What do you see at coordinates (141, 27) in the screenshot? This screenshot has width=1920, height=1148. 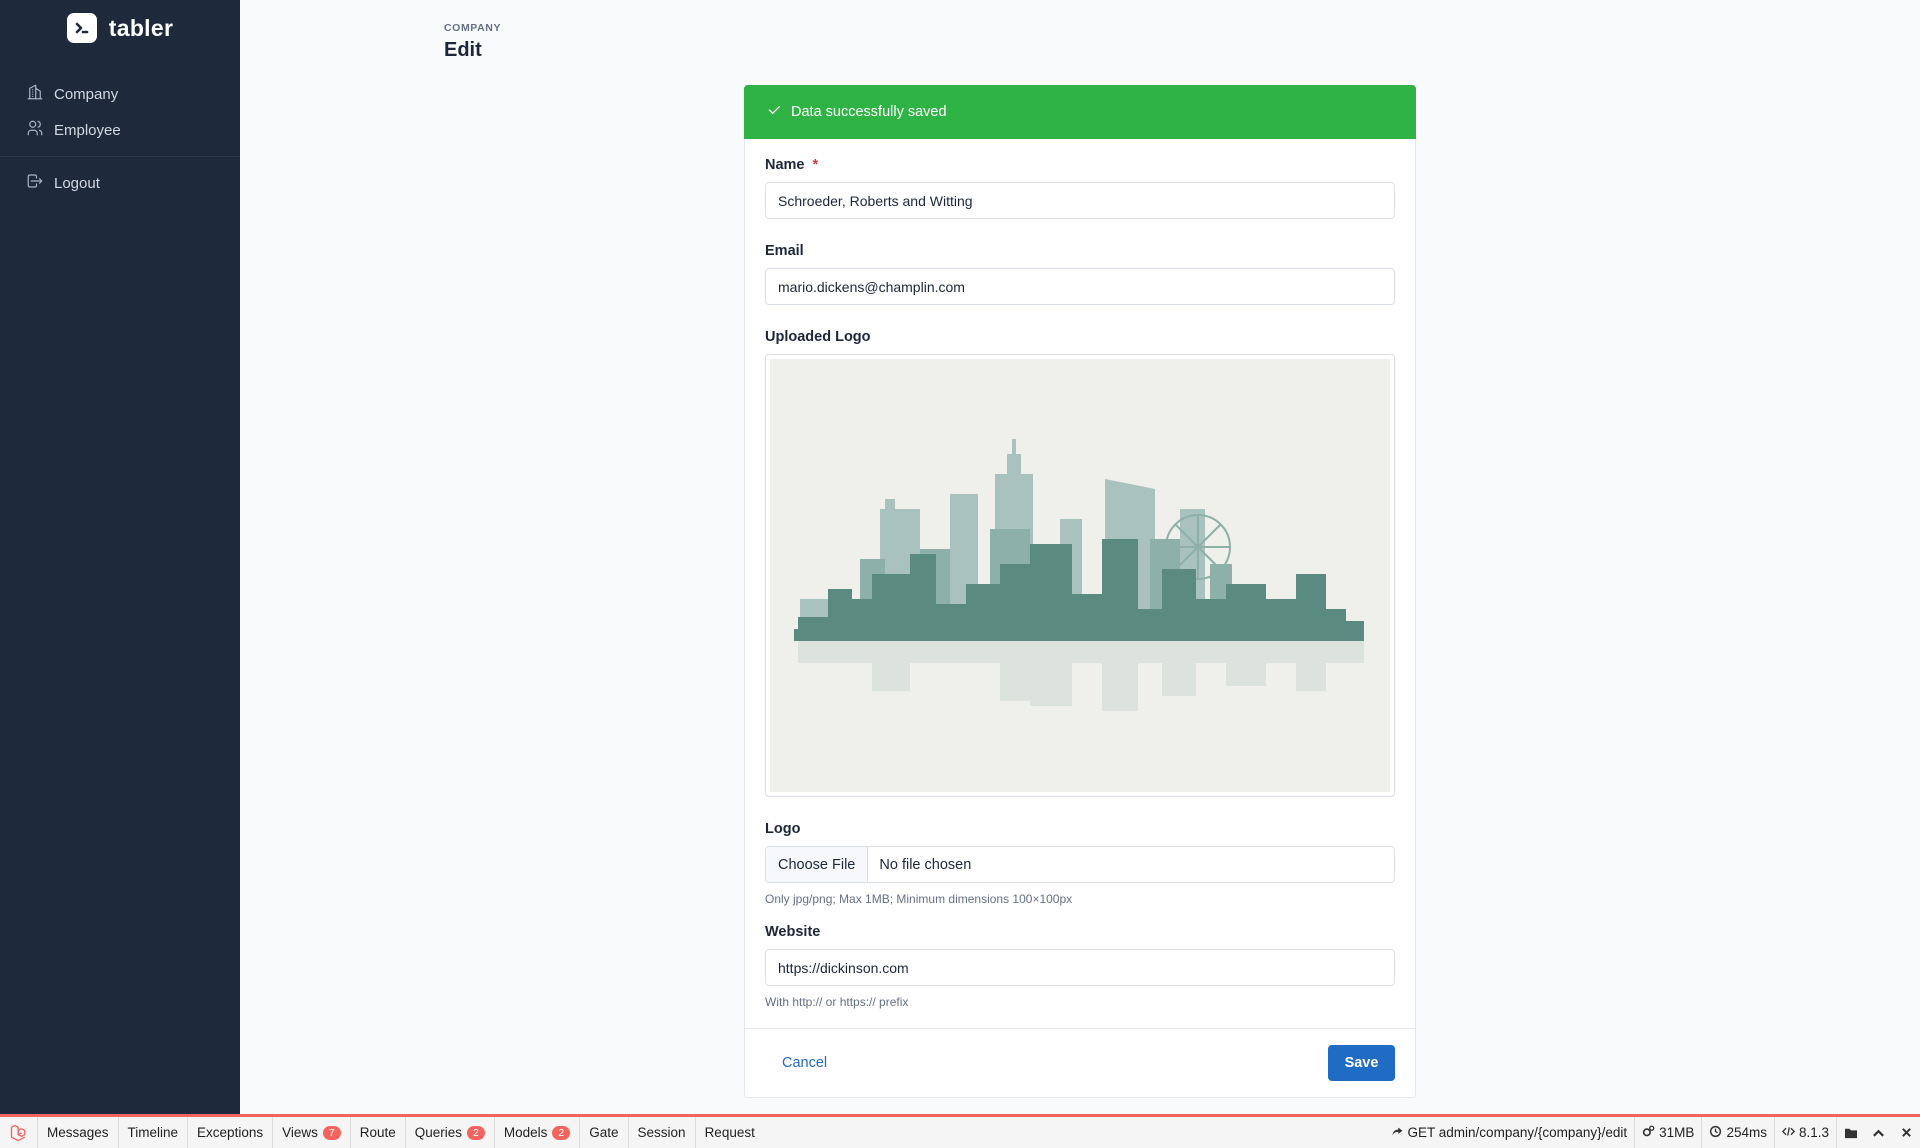 I see `brand-name: tabler` at bounding box center [141, 27].